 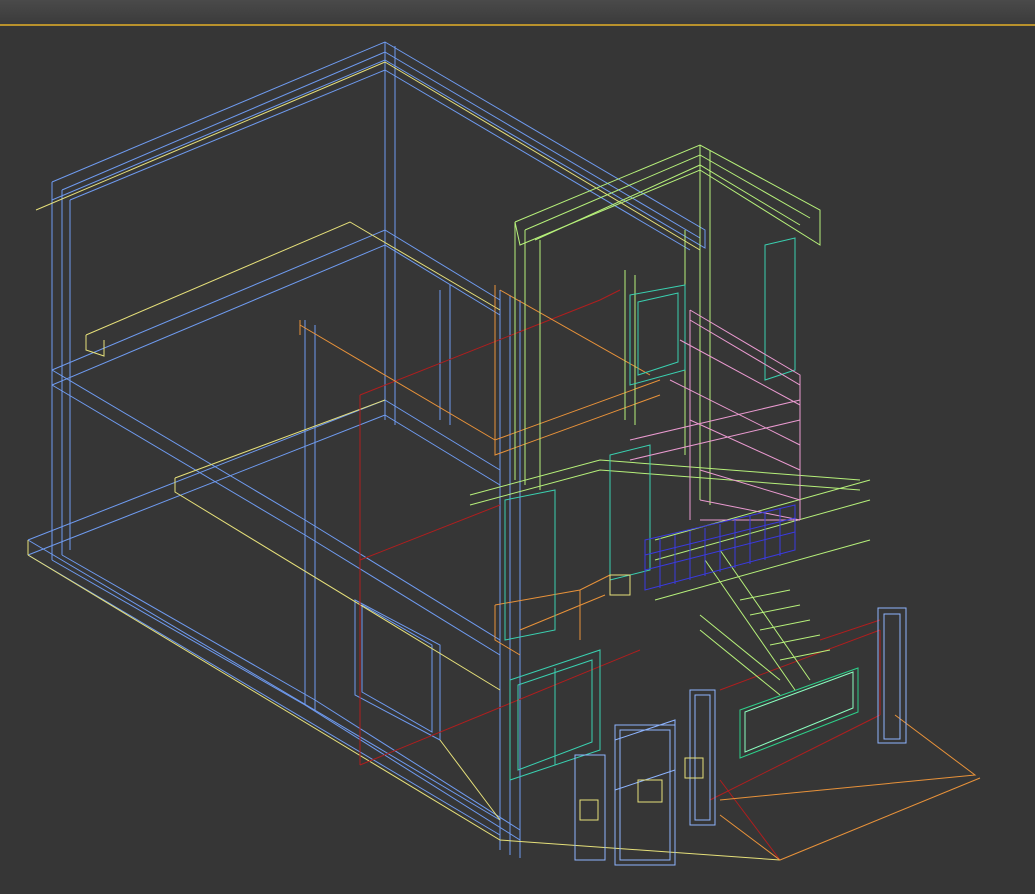 What do you see at coordinates (517, 13) in the screenshot?
I see `viewport-header` at bounding box center [517, 13].